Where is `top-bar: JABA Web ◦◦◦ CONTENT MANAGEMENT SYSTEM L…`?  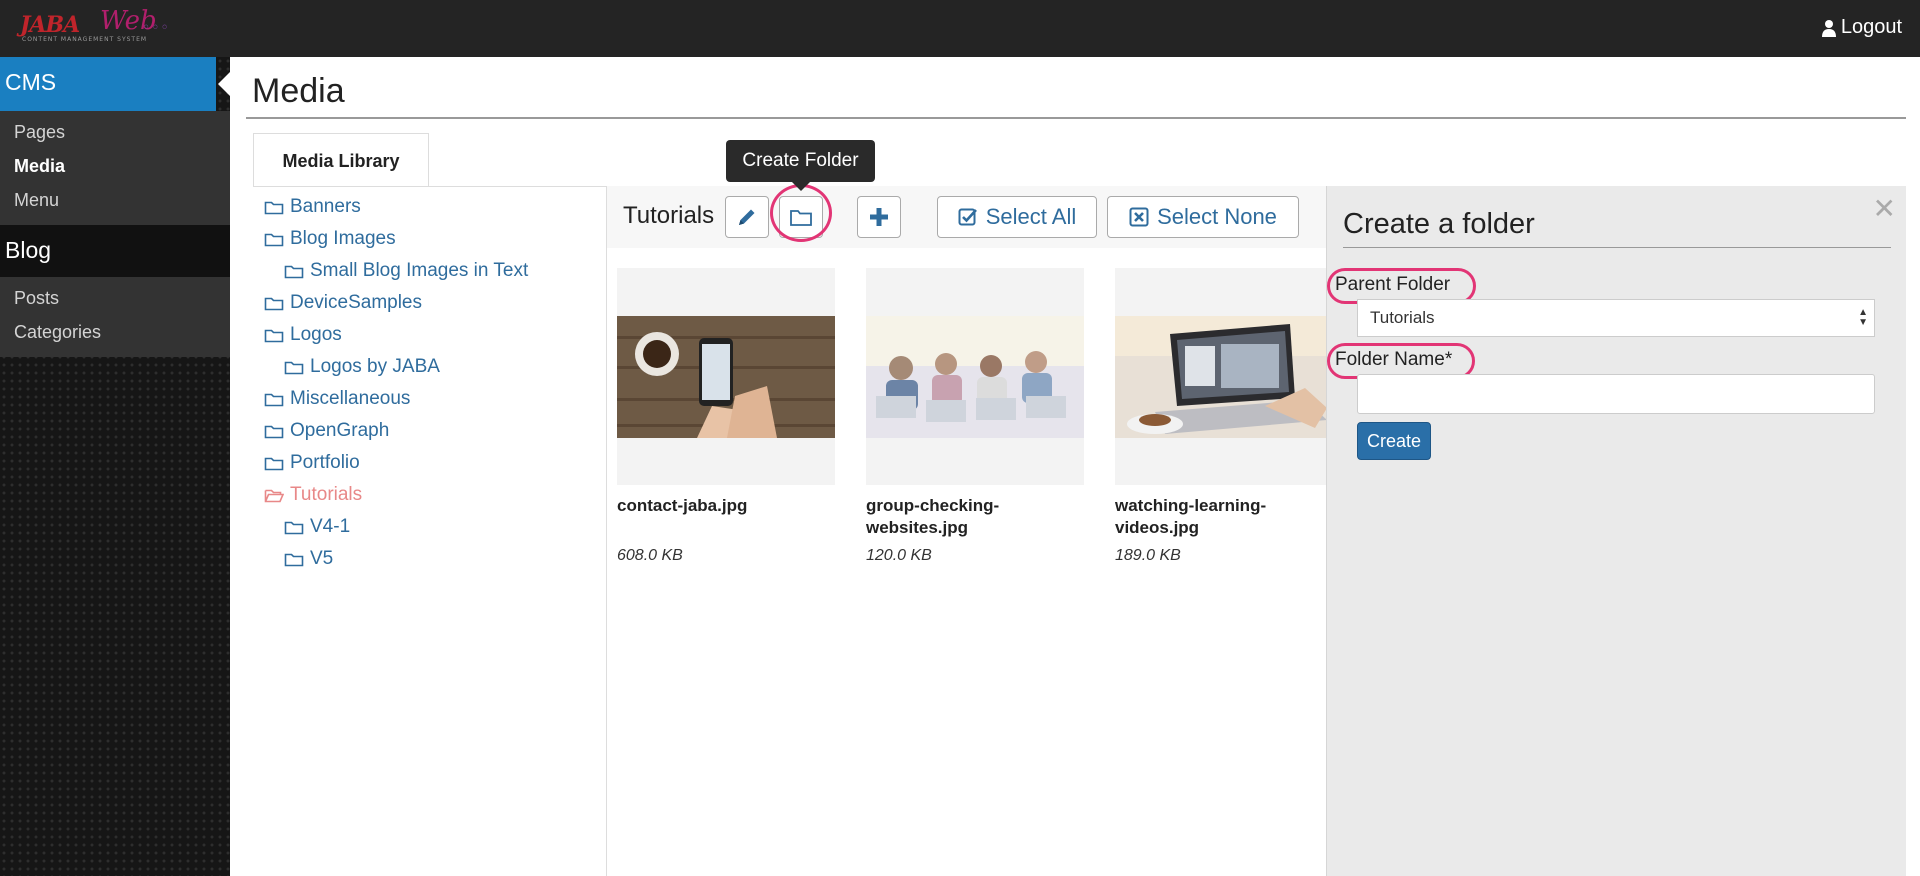
top-bar: JABA Web ◦◦◦ CONTENT MANAGEMENT SYSTEM L… is located at coordinates (960, 28).